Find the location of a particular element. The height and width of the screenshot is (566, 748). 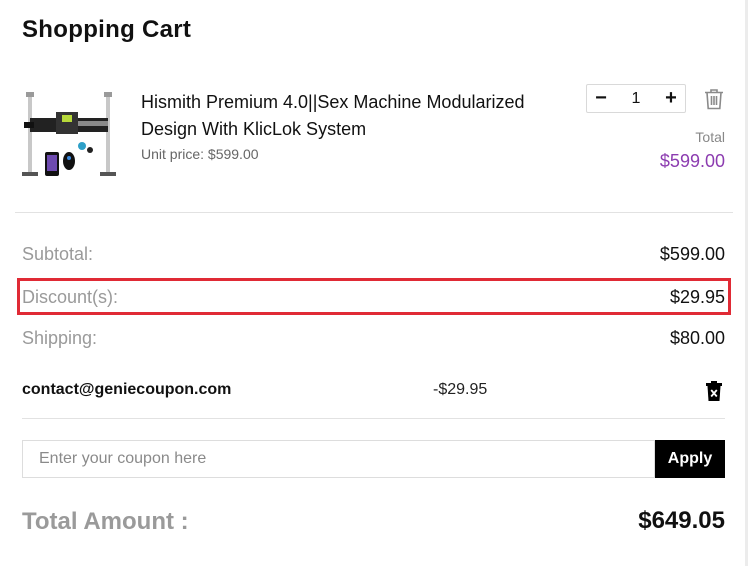

discount-value: $29.95 is located at coordinates (697, 297).